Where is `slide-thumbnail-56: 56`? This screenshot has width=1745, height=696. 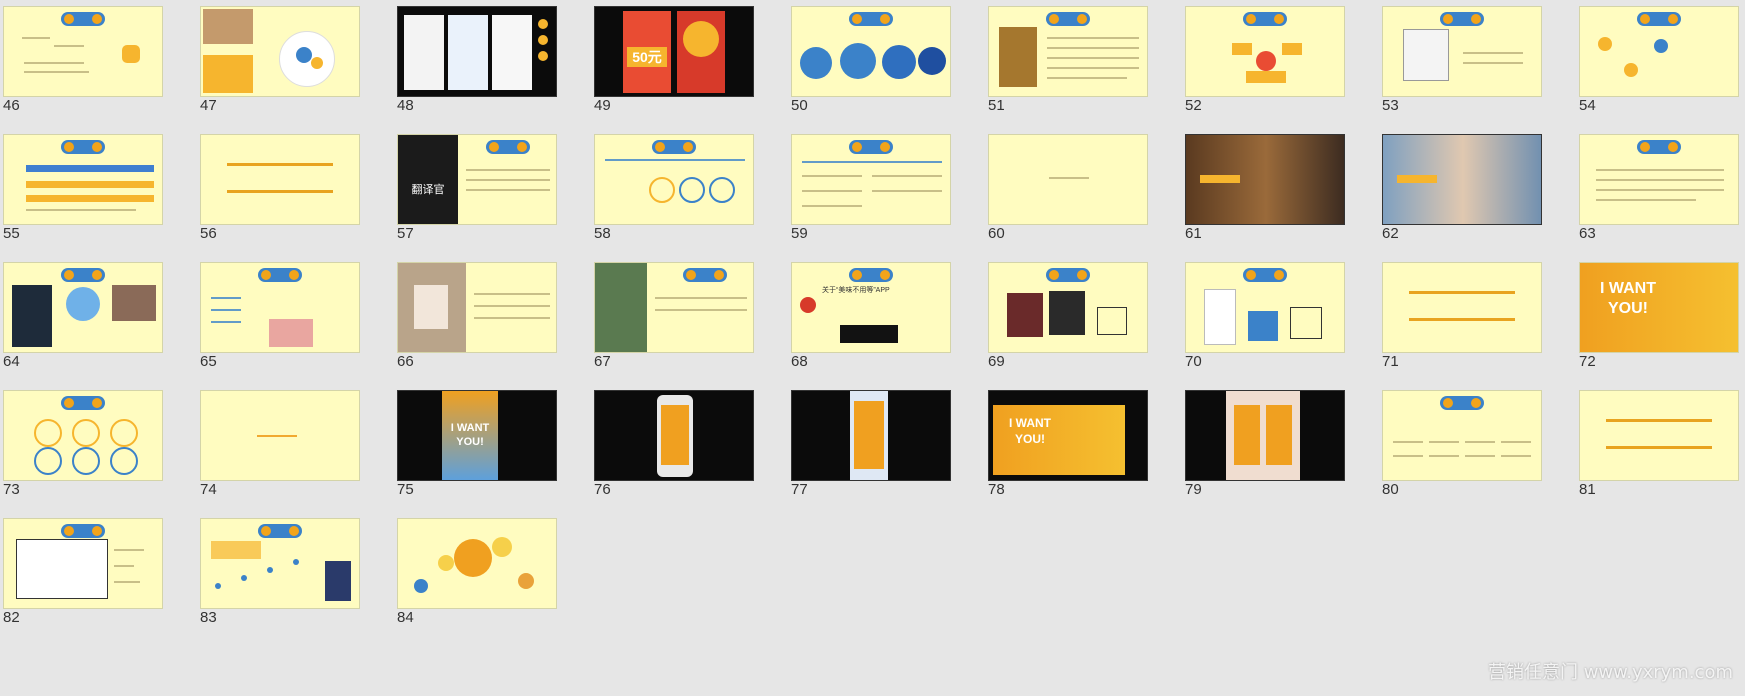
slide-thumbnail-56: 56 is located at coordinates (278, 185).